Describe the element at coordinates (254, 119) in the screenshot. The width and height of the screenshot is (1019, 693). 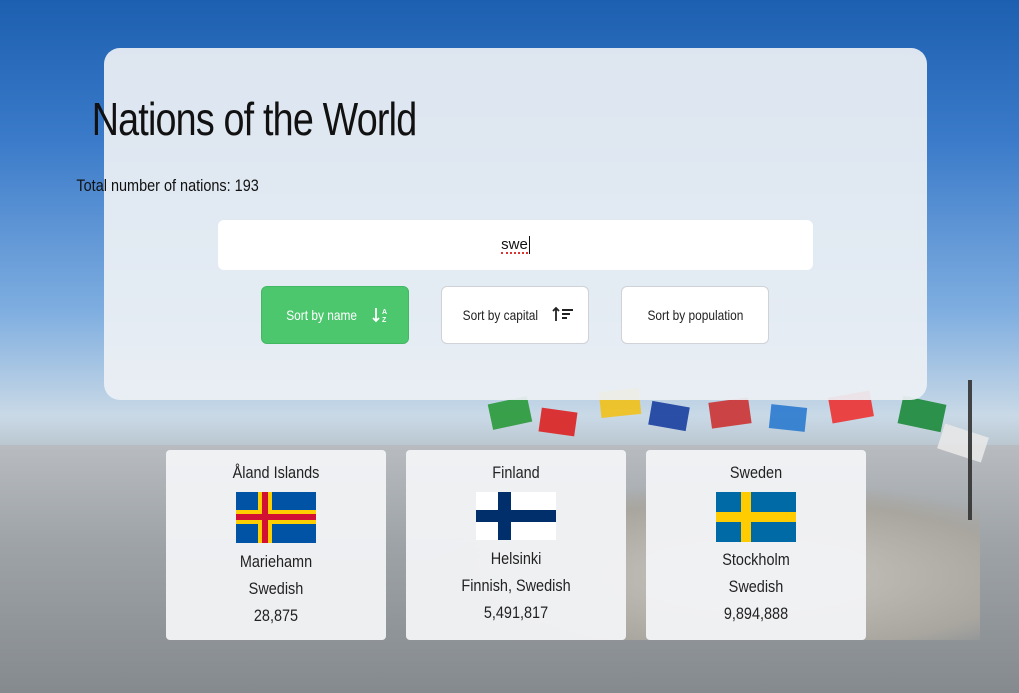
I see `page-title: Nations of the World` at that location.